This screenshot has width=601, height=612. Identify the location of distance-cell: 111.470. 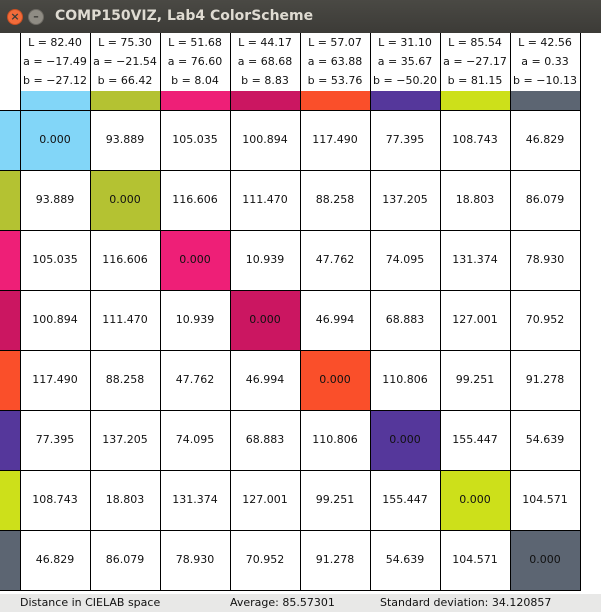
(125, 319).